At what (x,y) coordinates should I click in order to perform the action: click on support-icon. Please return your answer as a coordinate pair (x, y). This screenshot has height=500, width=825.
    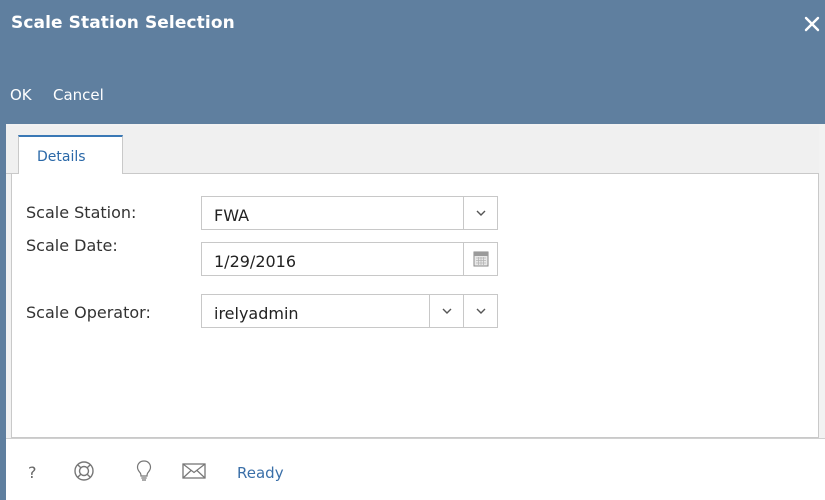
    Looking at the image, I should click on (84, 471).